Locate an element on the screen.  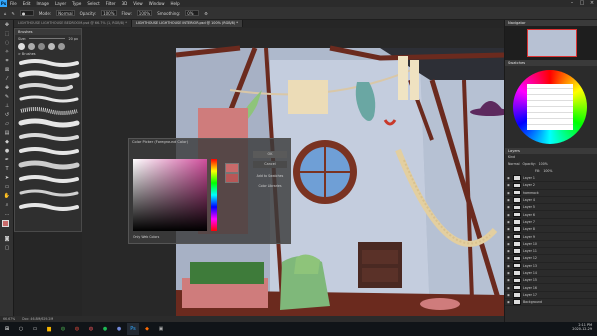
opacity-field: 100% is located at coordinates (109, 13).